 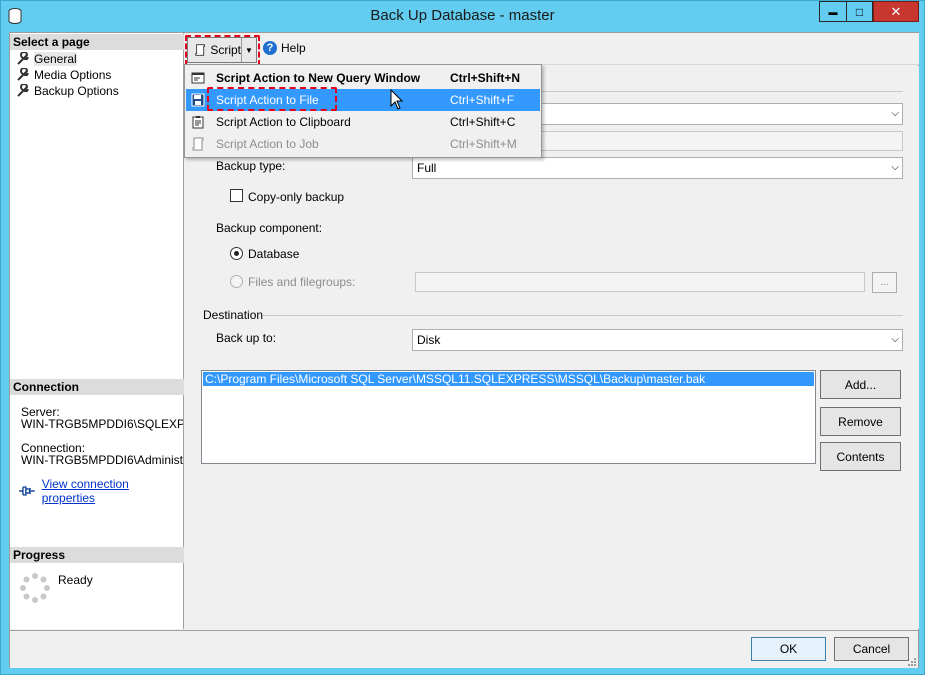 I want to click on job-icon, so click(x=198, y=144).